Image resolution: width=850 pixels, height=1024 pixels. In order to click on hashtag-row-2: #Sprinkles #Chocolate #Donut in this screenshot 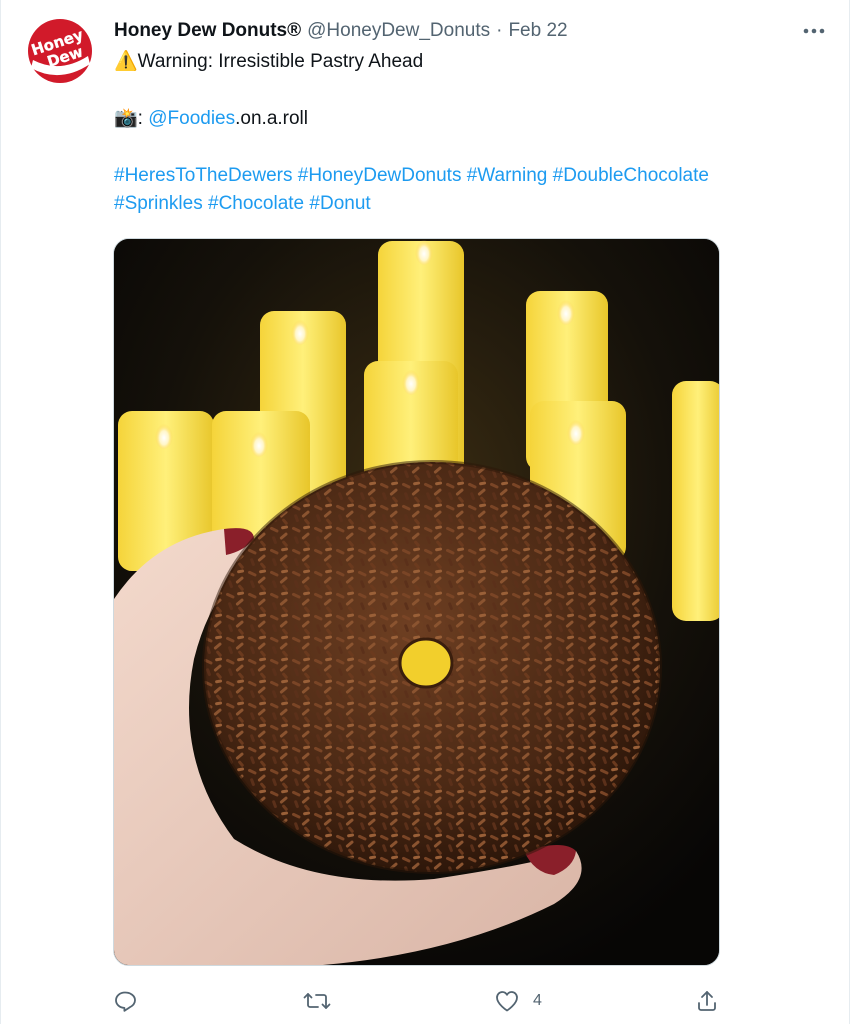, I will do `click(471, 204)`.